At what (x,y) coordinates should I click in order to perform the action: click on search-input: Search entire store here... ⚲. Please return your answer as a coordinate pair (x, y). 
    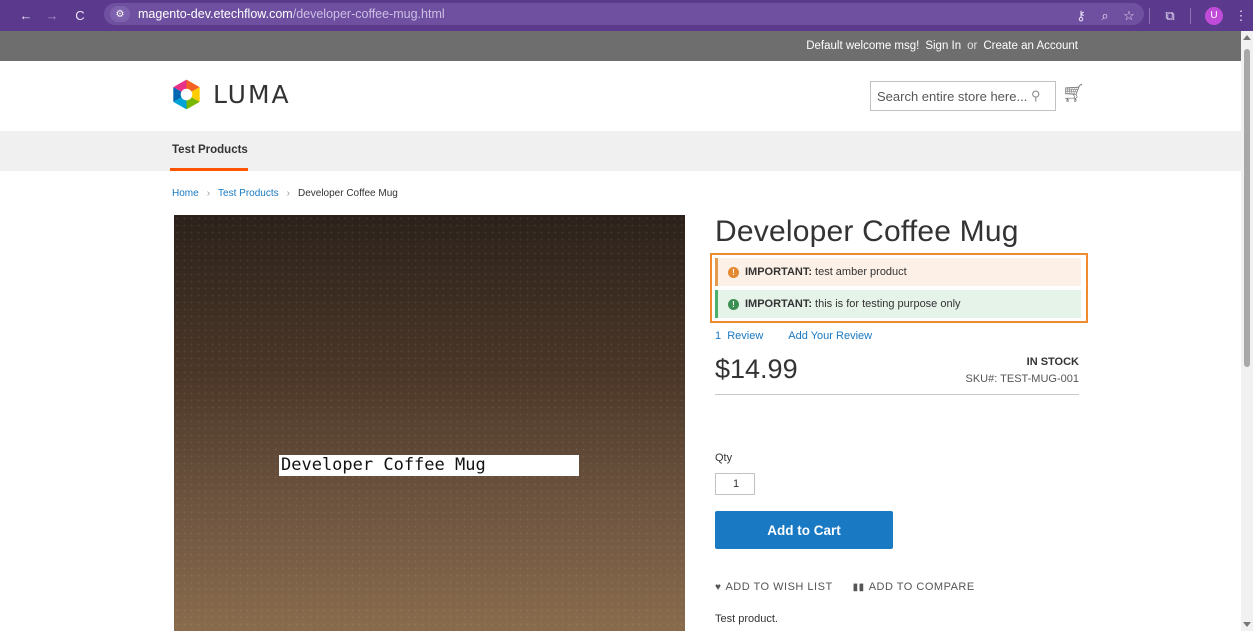
    Looking at the image, I should click on (963, 96).